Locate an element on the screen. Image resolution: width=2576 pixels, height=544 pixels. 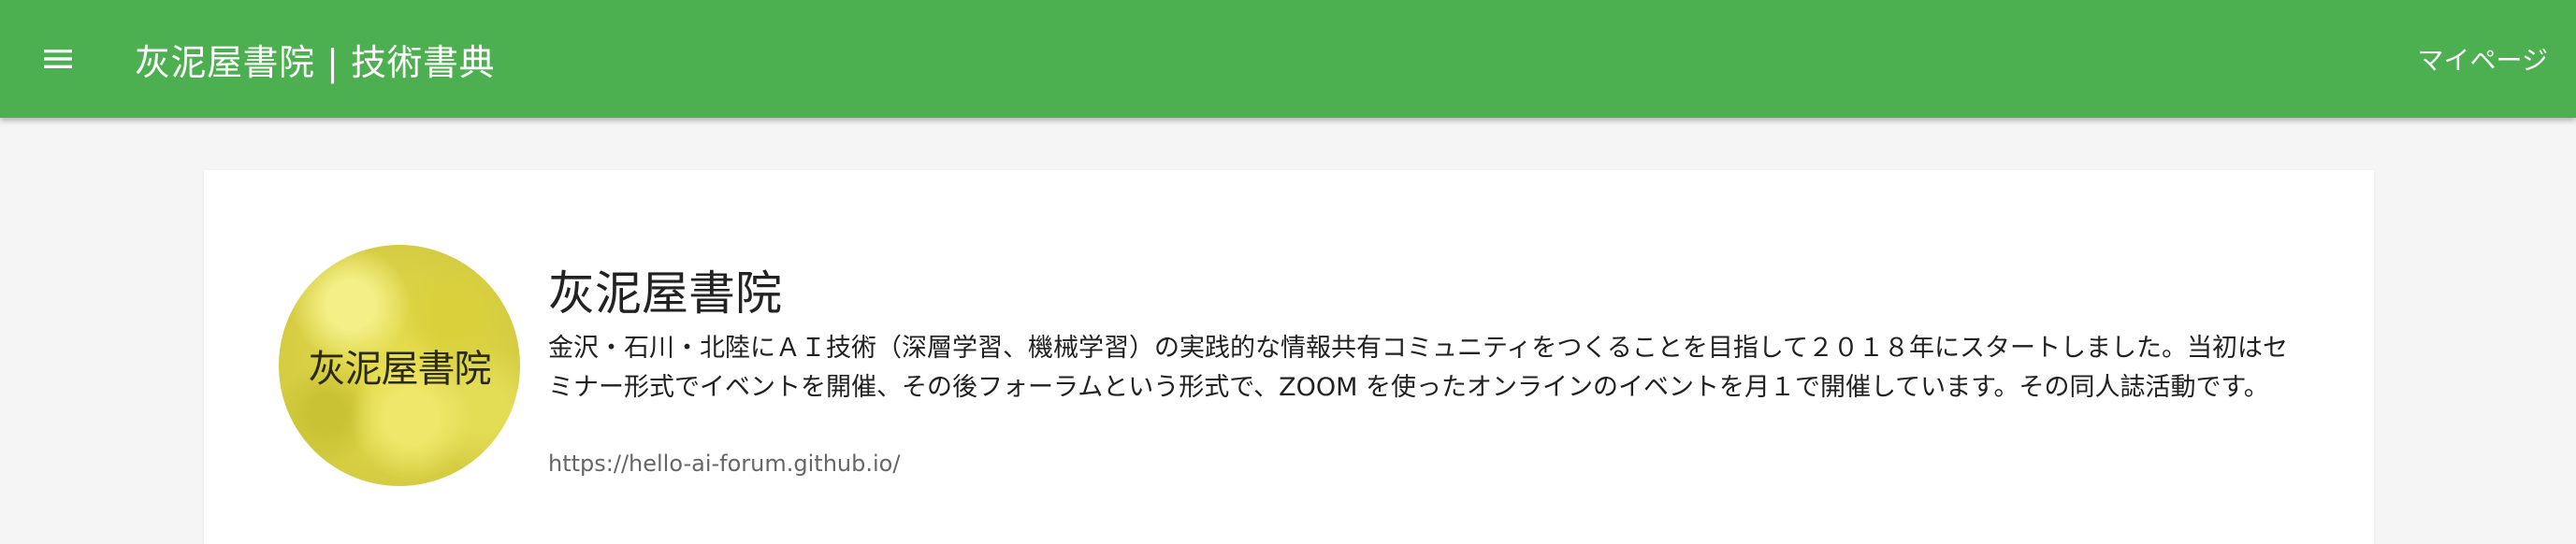
publisher-avatar: 灰泥屋書院 is located at coordinates (399, 365).